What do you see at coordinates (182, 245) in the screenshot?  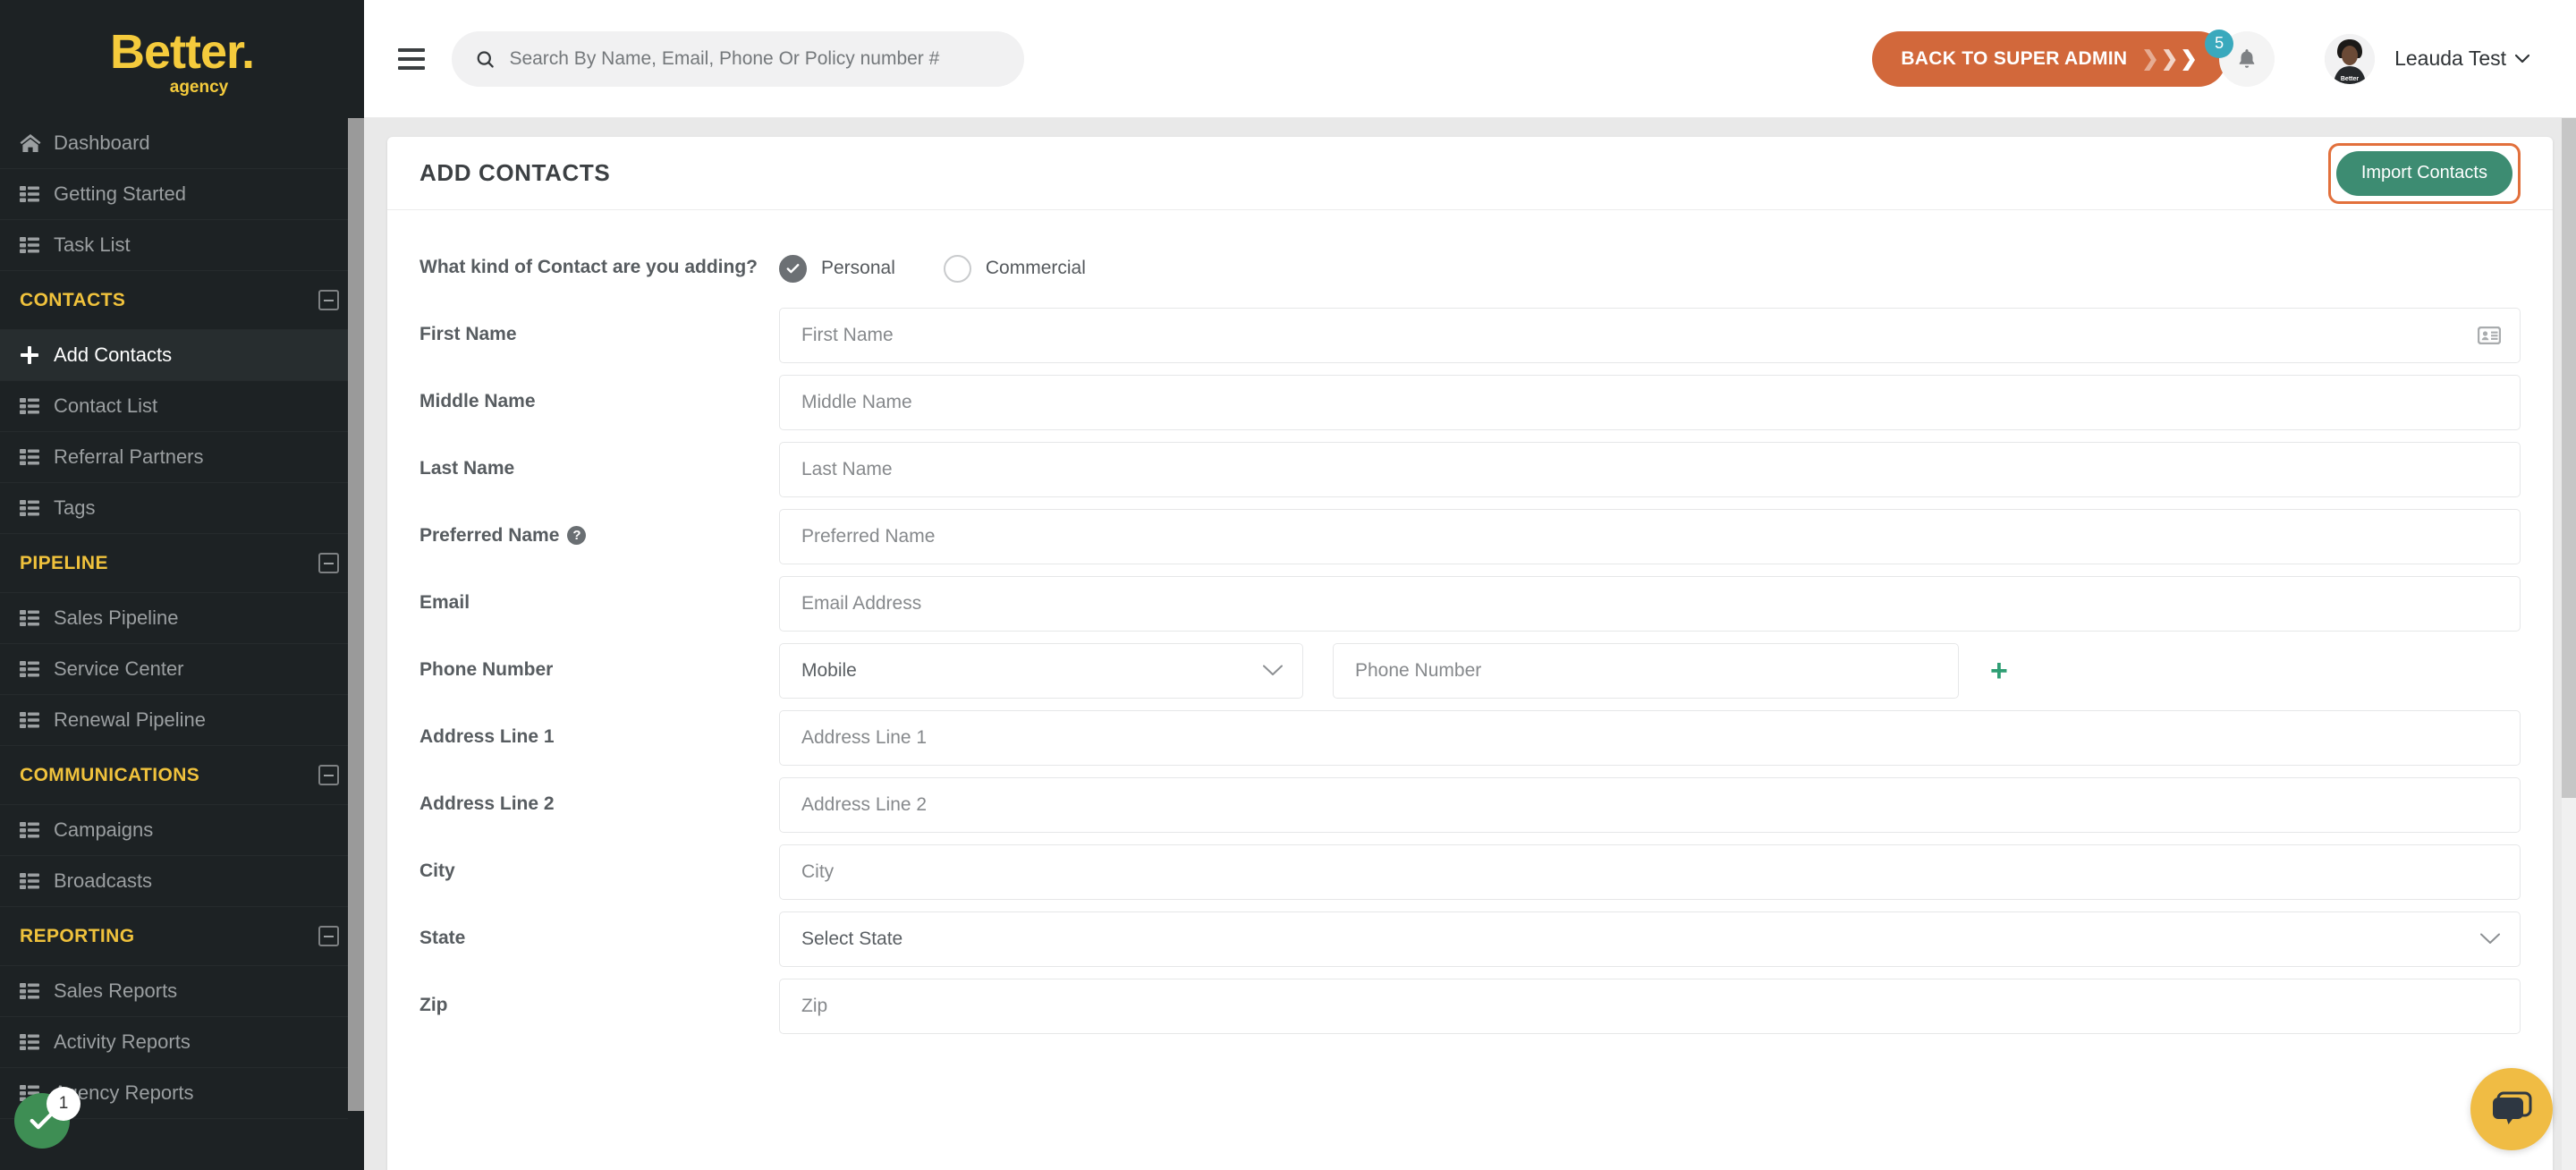 I see `sidebar-item-task-list: Task List` at bounding box center [182, 245].